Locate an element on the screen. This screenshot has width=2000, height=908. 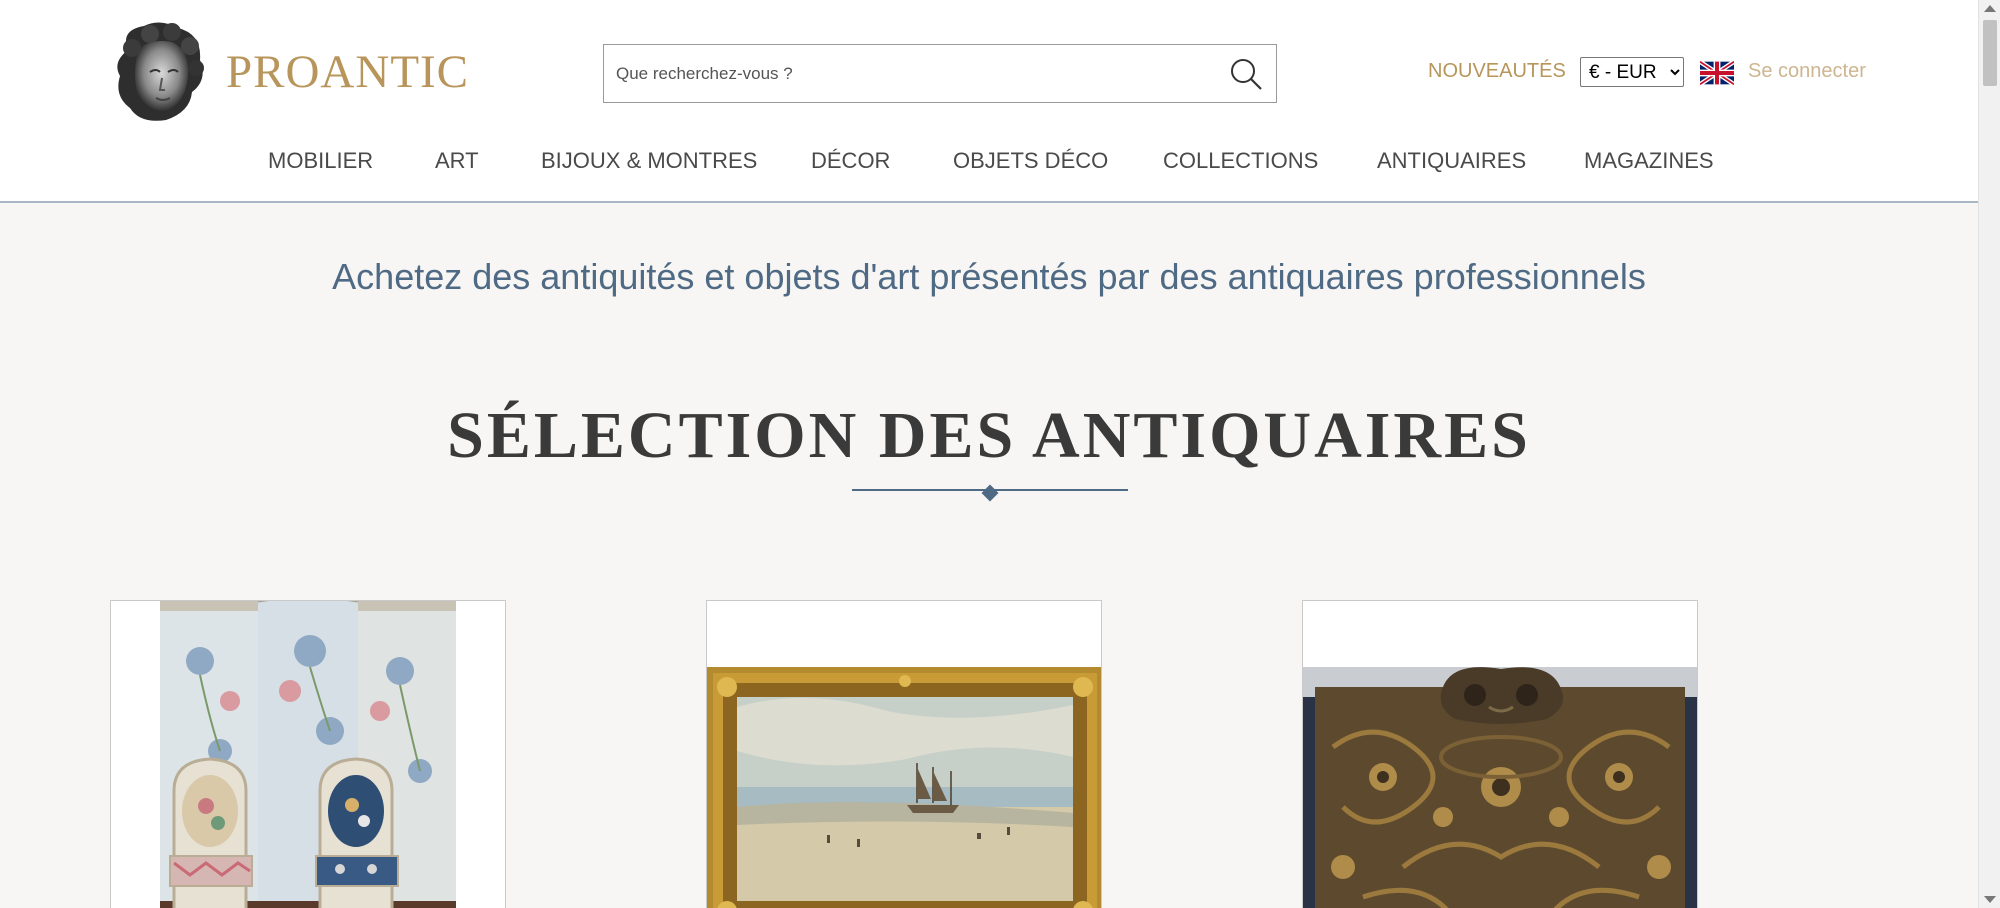
product-image-armchairs is located at coordinates (308, 754).